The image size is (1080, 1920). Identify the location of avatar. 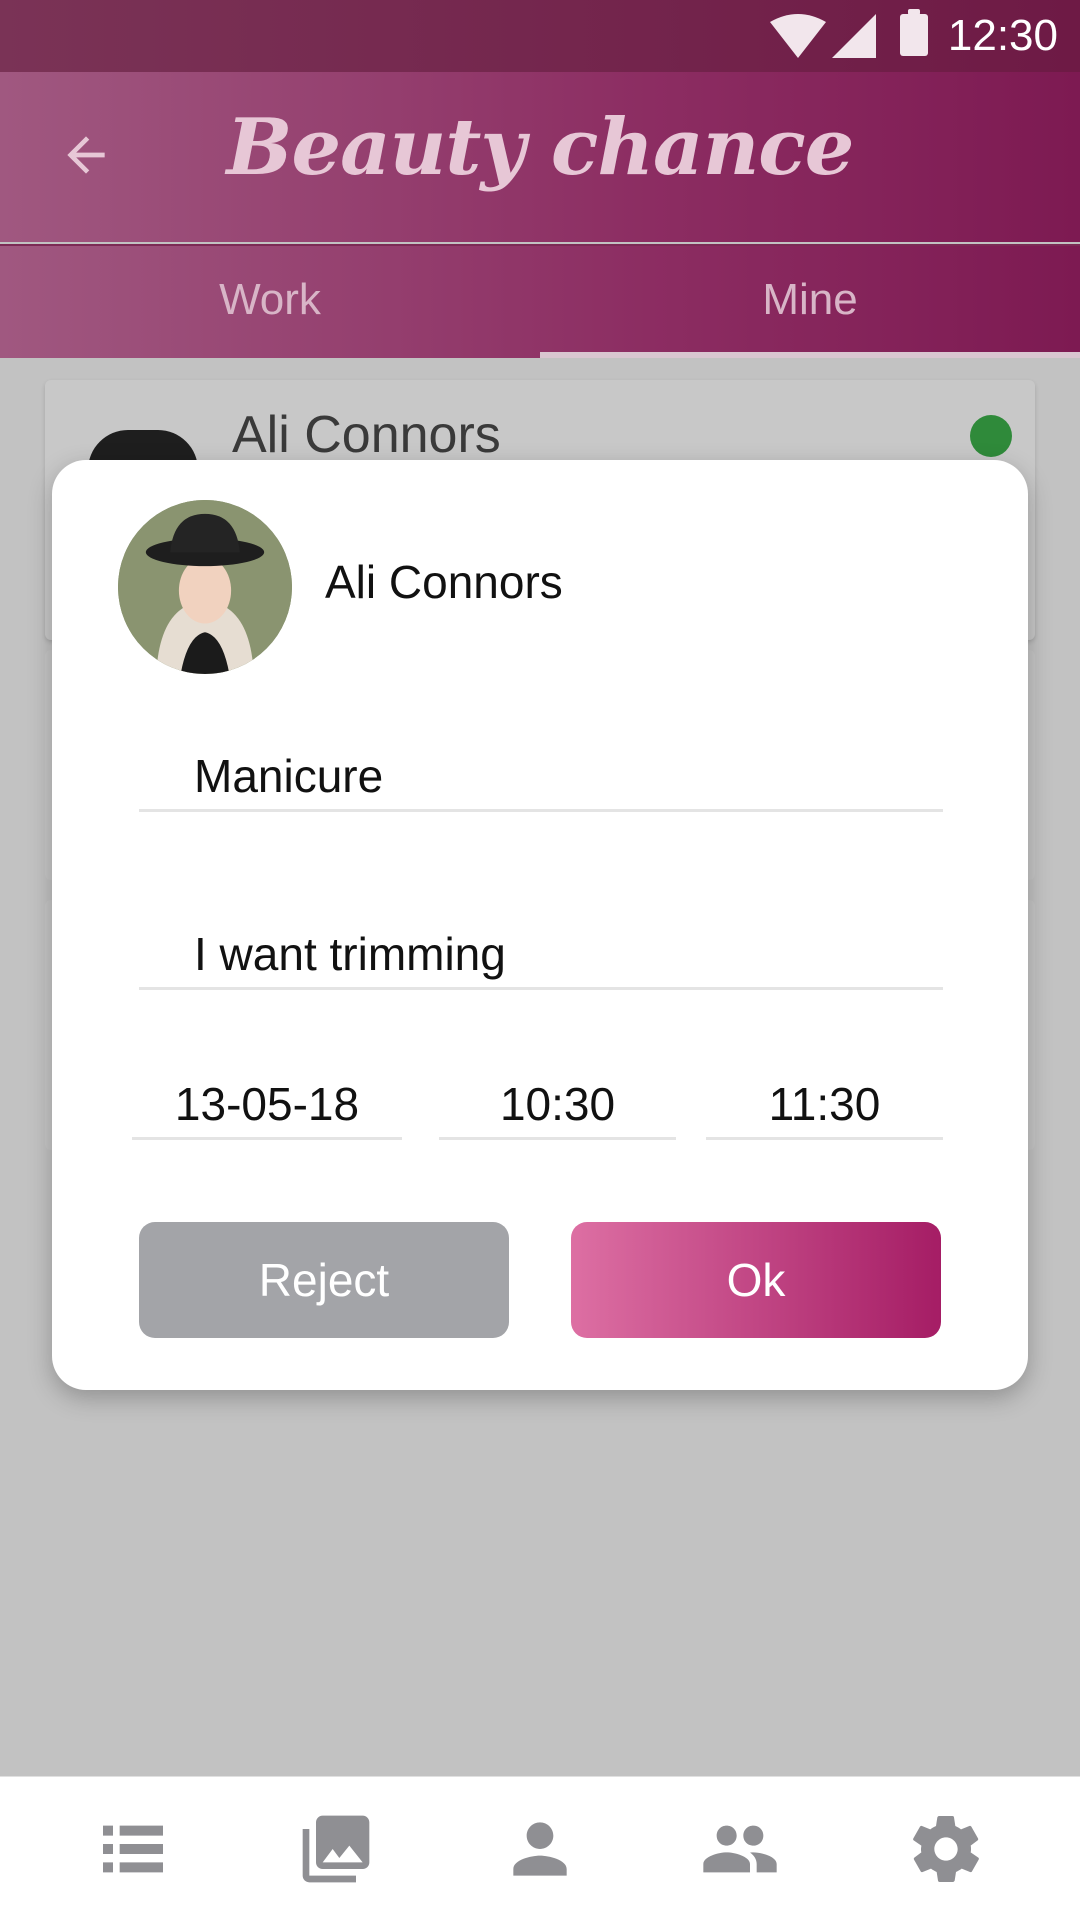
(205, 587).